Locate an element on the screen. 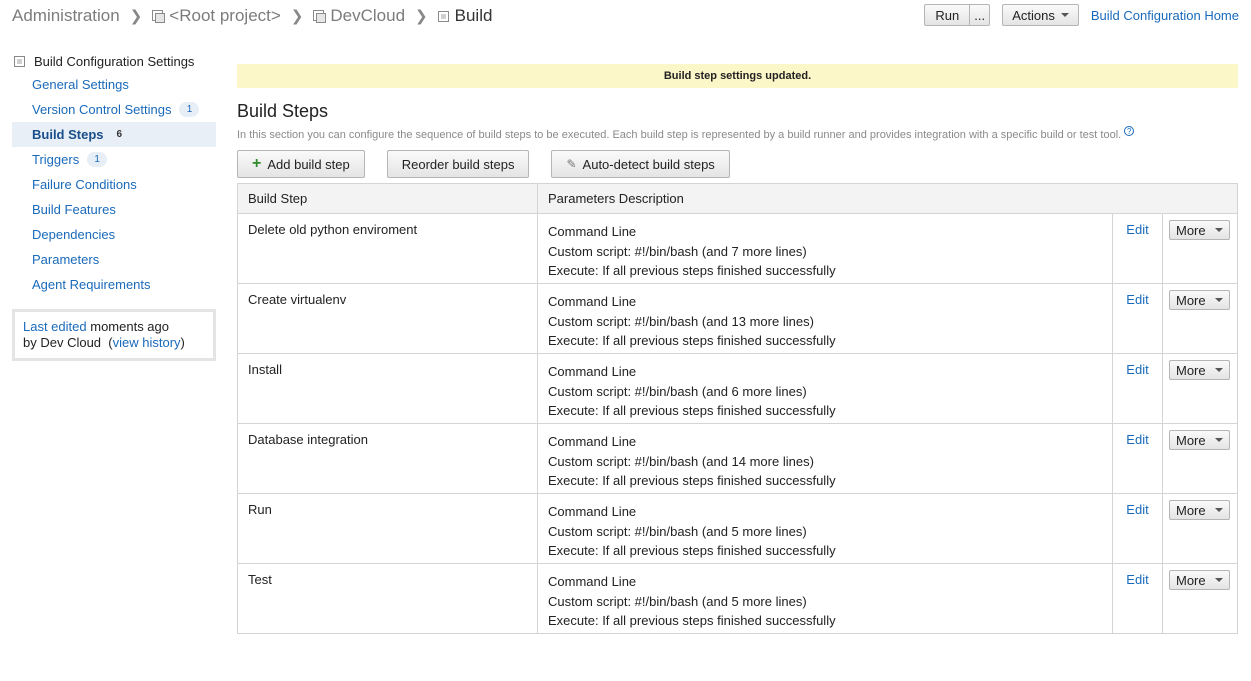 Image resolution: width=1251 pixels, height=681 pixels. add-build-step-button: + Add build step is located at coordinates (301, 164).